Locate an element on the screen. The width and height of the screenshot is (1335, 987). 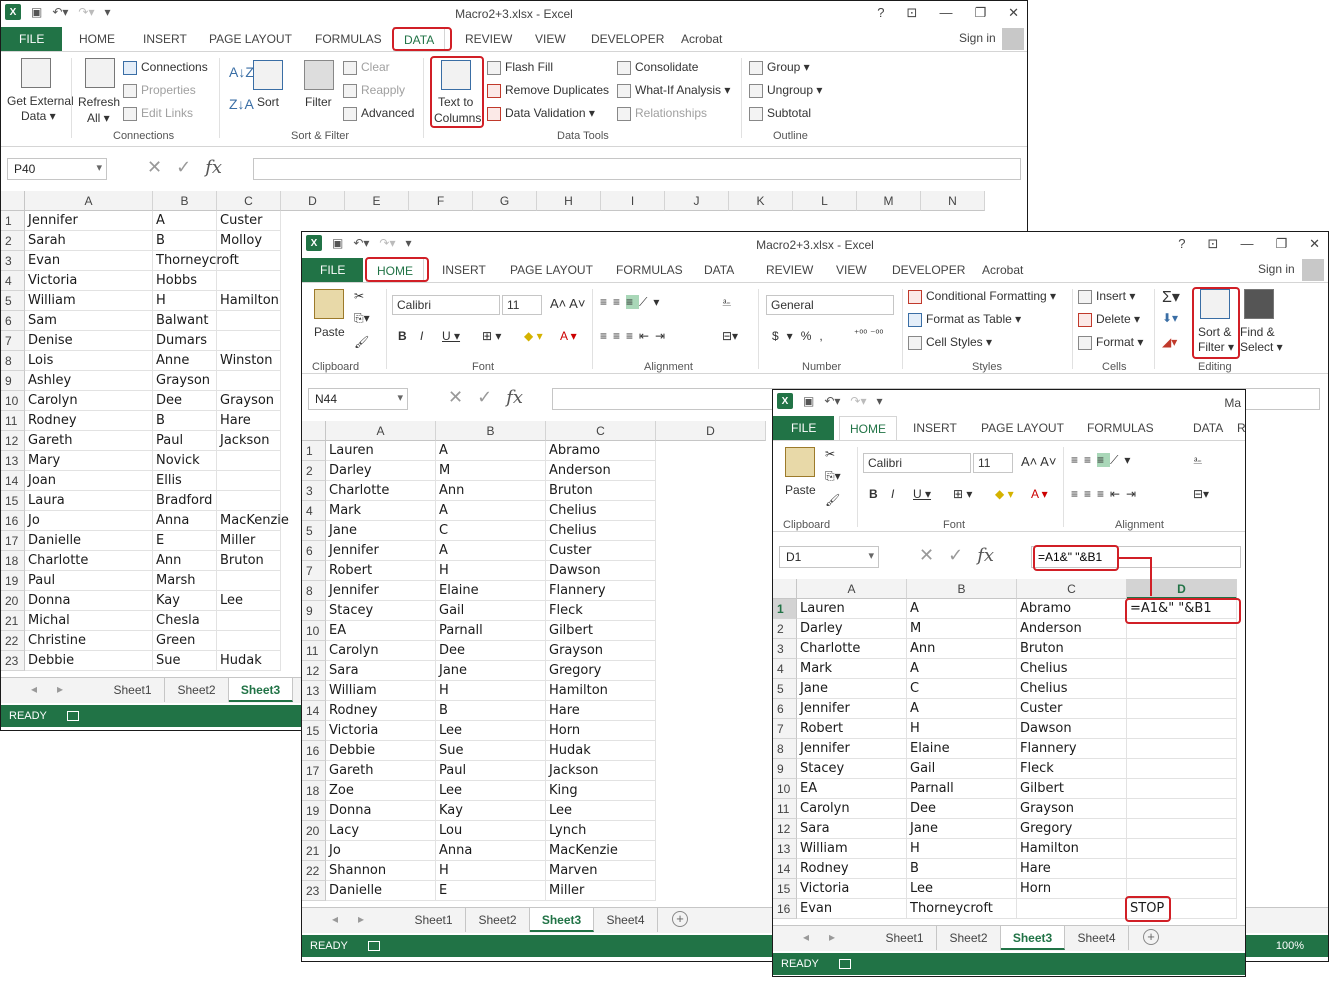
grow-font-icon: A˄ A˅ is located at coordinates (1038, 461).